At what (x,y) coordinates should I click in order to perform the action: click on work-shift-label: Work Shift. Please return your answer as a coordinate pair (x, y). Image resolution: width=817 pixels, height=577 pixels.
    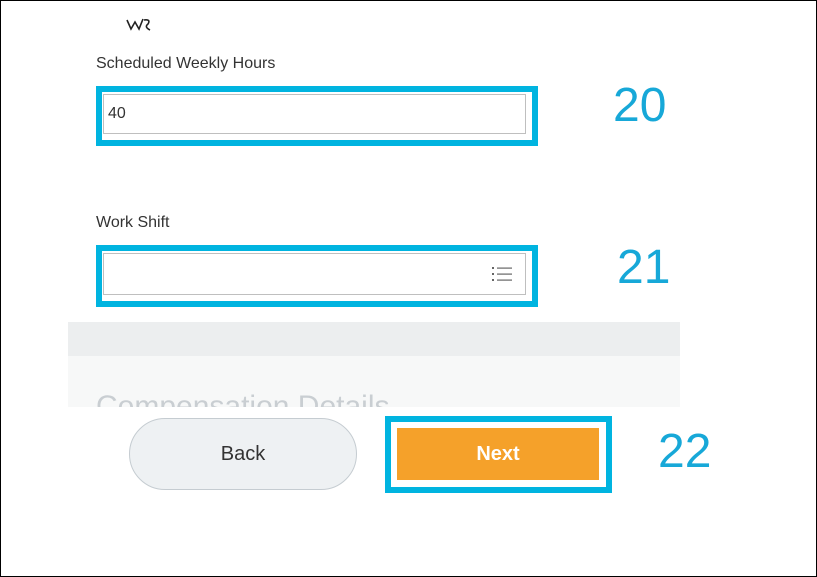
    Looking at the image, I should click on (133, 222).